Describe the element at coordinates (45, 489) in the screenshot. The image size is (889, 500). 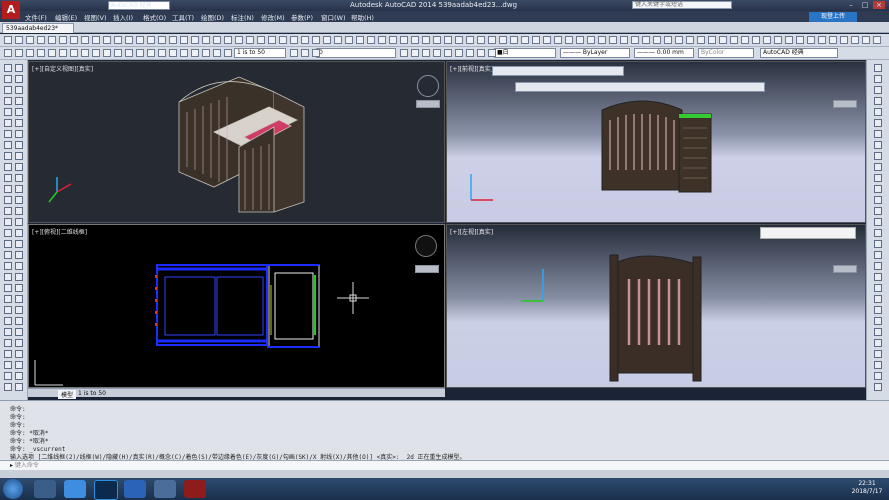
I see `taskbar-app-explorer-icon` at that location.